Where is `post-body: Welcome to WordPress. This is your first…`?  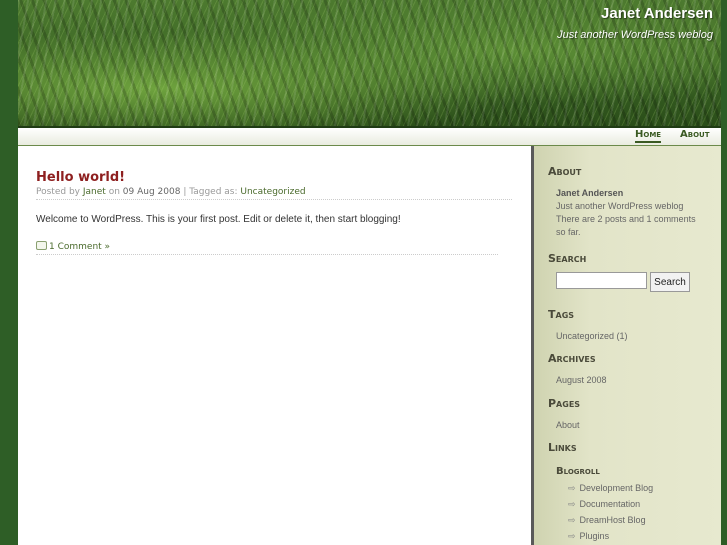 post-body: Welcome to WordPress. This is your first… is located at coordinates (218, 219).